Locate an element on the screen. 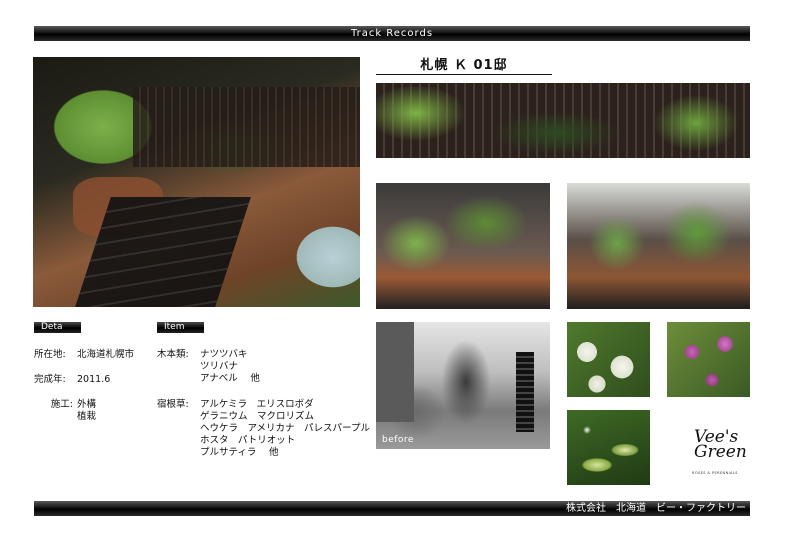  footer-bar: 株式会社 北海道 ビー・ファクトリー is located at coordinates (392, 508).